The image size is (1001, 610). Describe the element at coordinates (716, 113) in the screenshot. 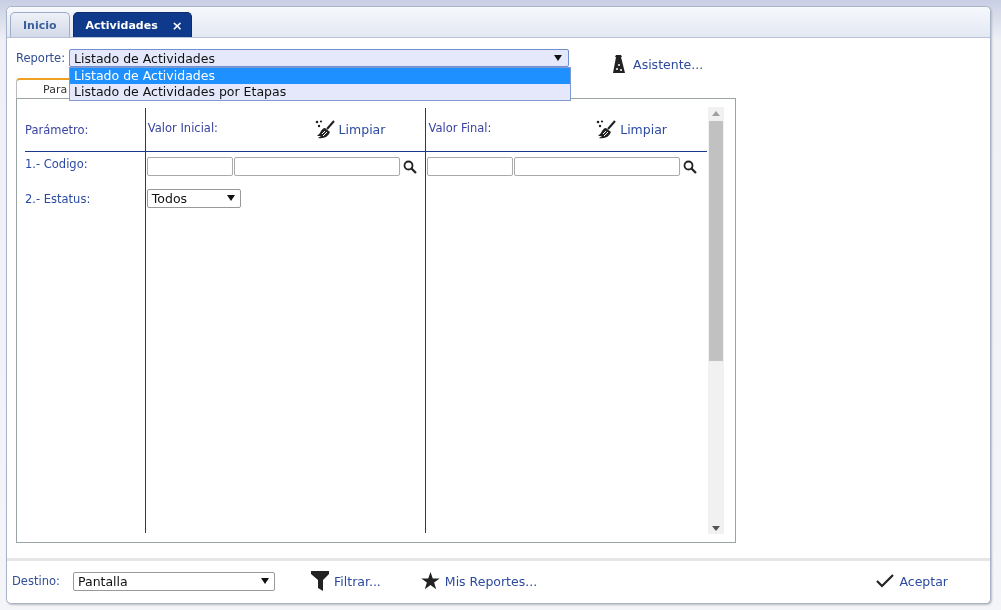

I see `scroll-up-icon` at that location.